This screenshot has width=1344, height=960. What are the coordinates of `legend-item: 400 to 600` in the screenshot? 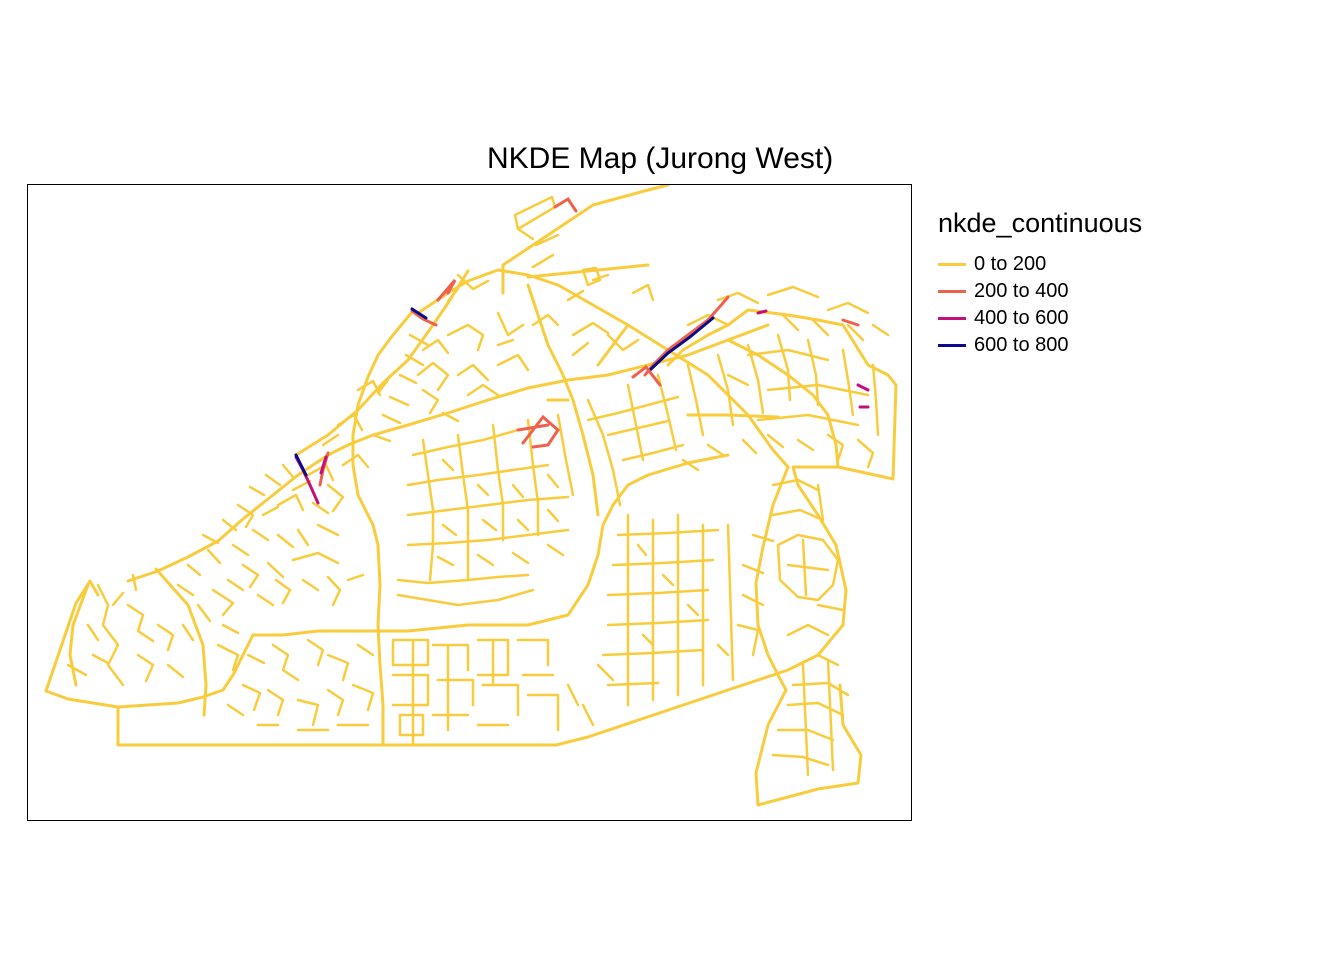 It's located at (1040, 318).